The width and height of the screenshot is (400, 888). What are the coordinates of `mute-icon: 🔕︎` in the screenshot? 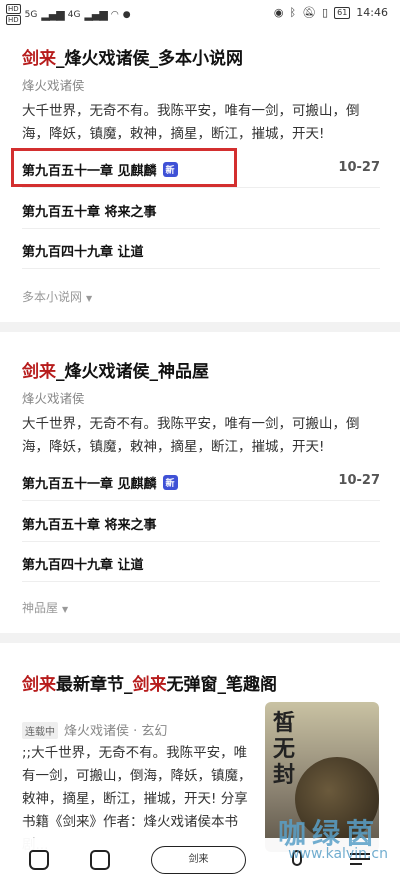 It's located at (309, 12).